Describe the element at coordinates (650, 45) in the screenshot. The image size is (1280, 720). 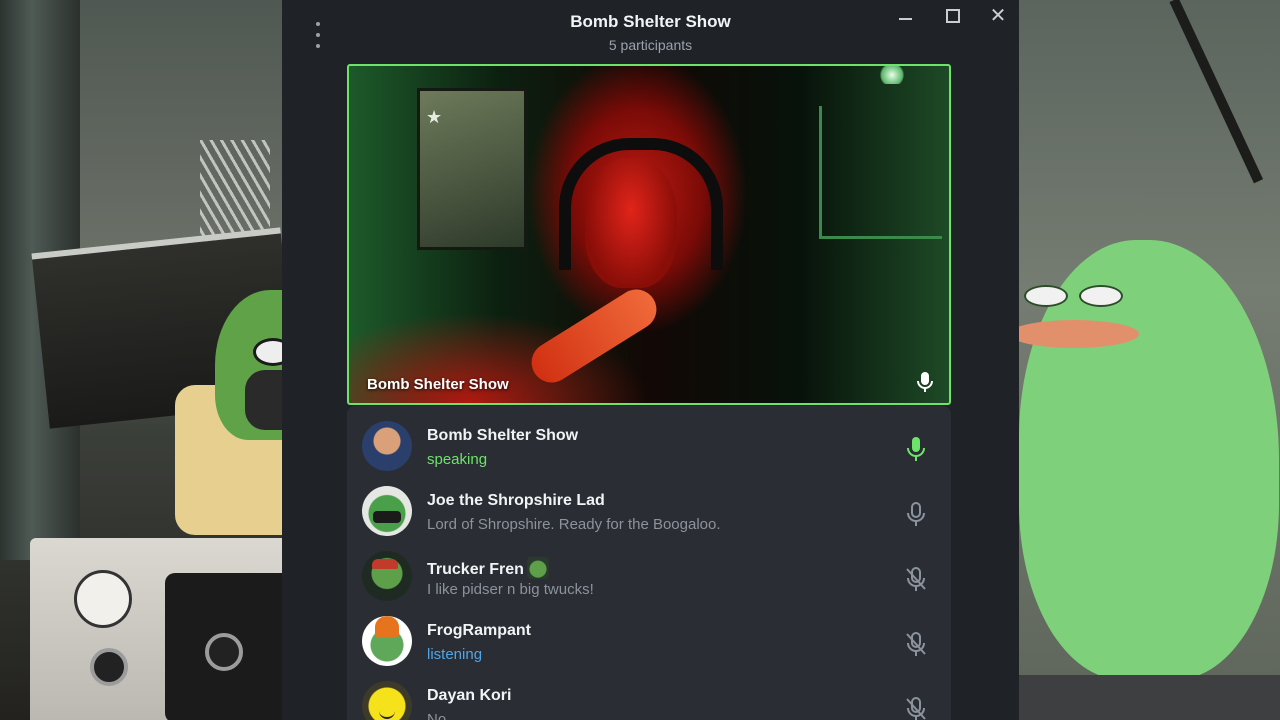
I see `participant-count: 5 participants` at that location.